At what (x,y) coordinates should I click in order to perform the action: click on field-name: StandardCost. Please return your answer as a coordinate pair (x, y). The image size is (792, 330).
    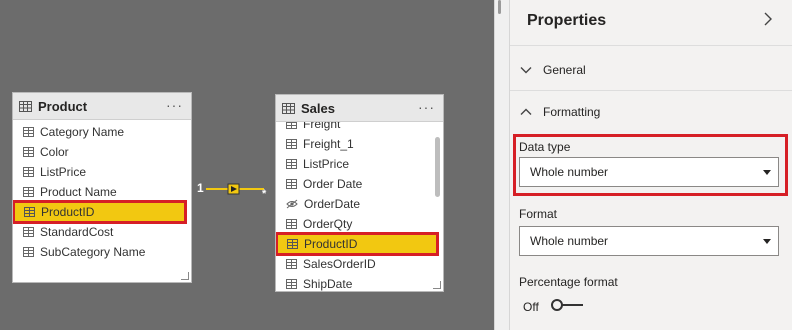
    Looking at the image, I should click on (77, 232).